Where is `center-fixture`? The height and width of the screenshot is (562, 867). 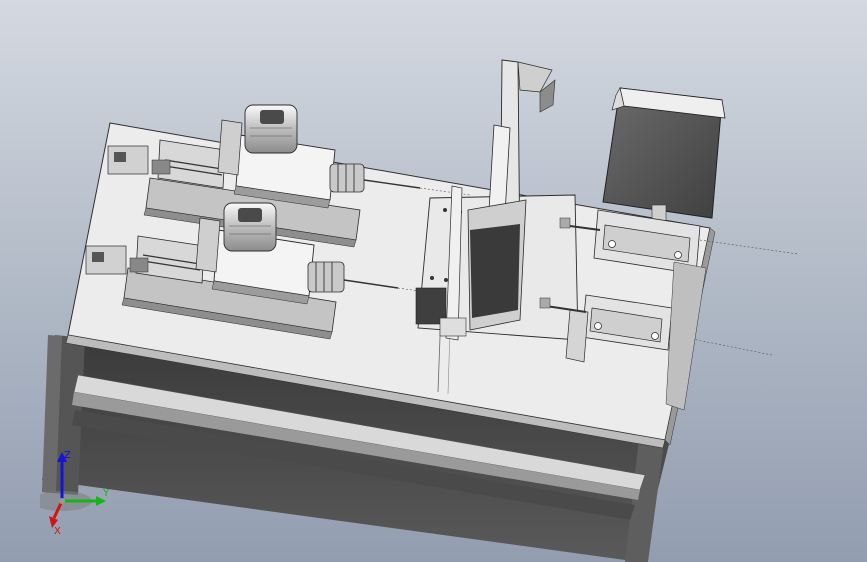
center-fixture is located at coordinates (497, 200).